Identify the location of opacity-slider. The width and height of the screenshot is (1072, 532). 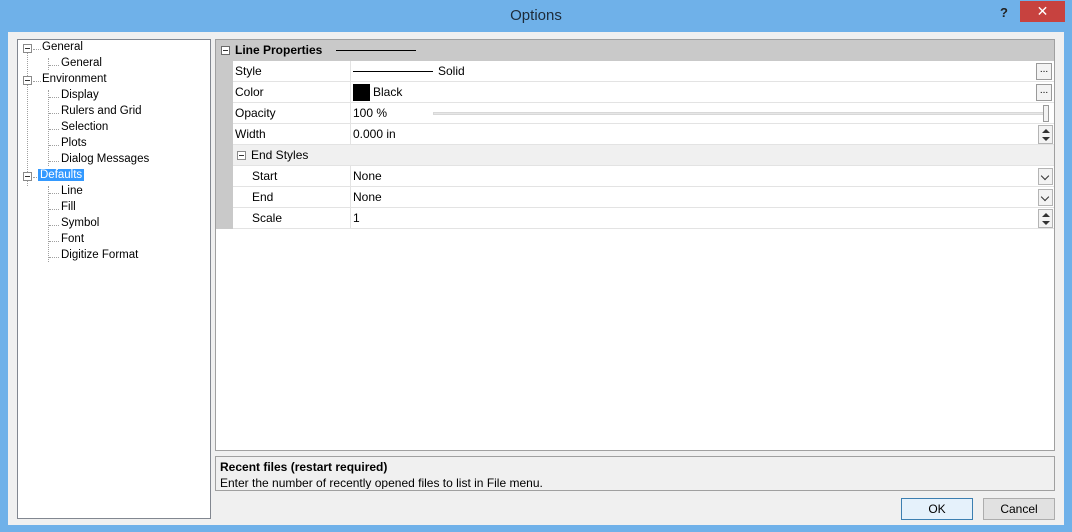
(741, 113).